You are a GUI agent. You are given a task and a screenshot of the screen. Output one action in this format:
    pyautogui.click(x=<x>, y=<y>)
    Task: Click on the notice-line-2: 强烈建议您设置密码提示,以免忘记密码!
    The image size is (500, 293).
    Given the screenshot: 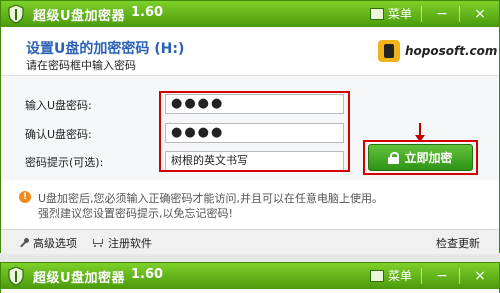 What is the action you would take?
    pyautogui.click(x=135, y=213)
    